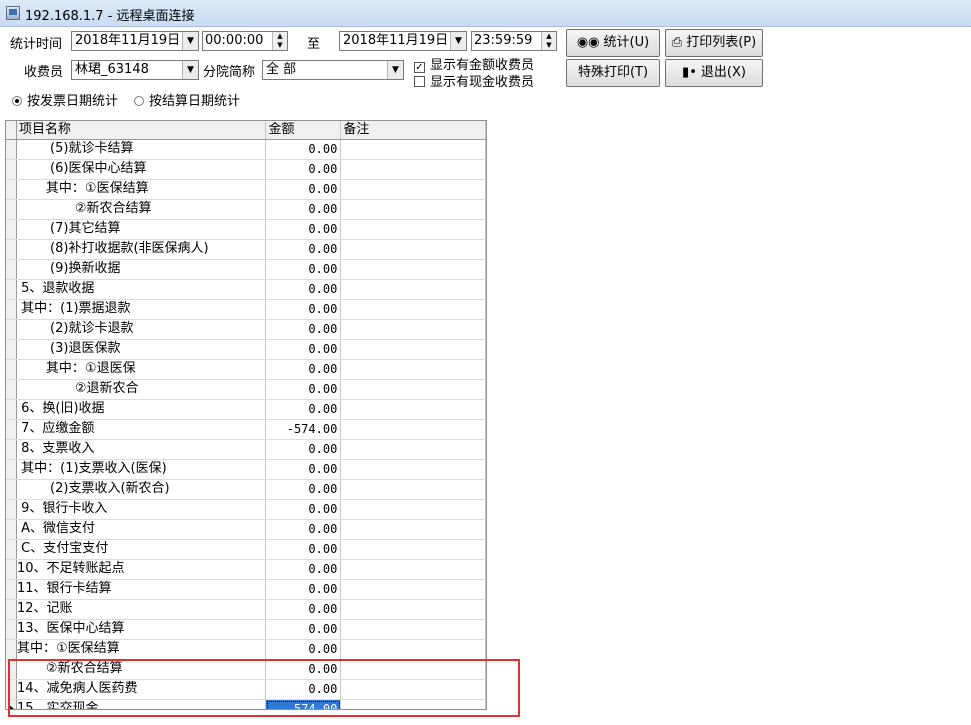 The height and width of the screenshot is (725, 971). I want to click on item-name-cell: 7、应缴金额, so click(142, 429).